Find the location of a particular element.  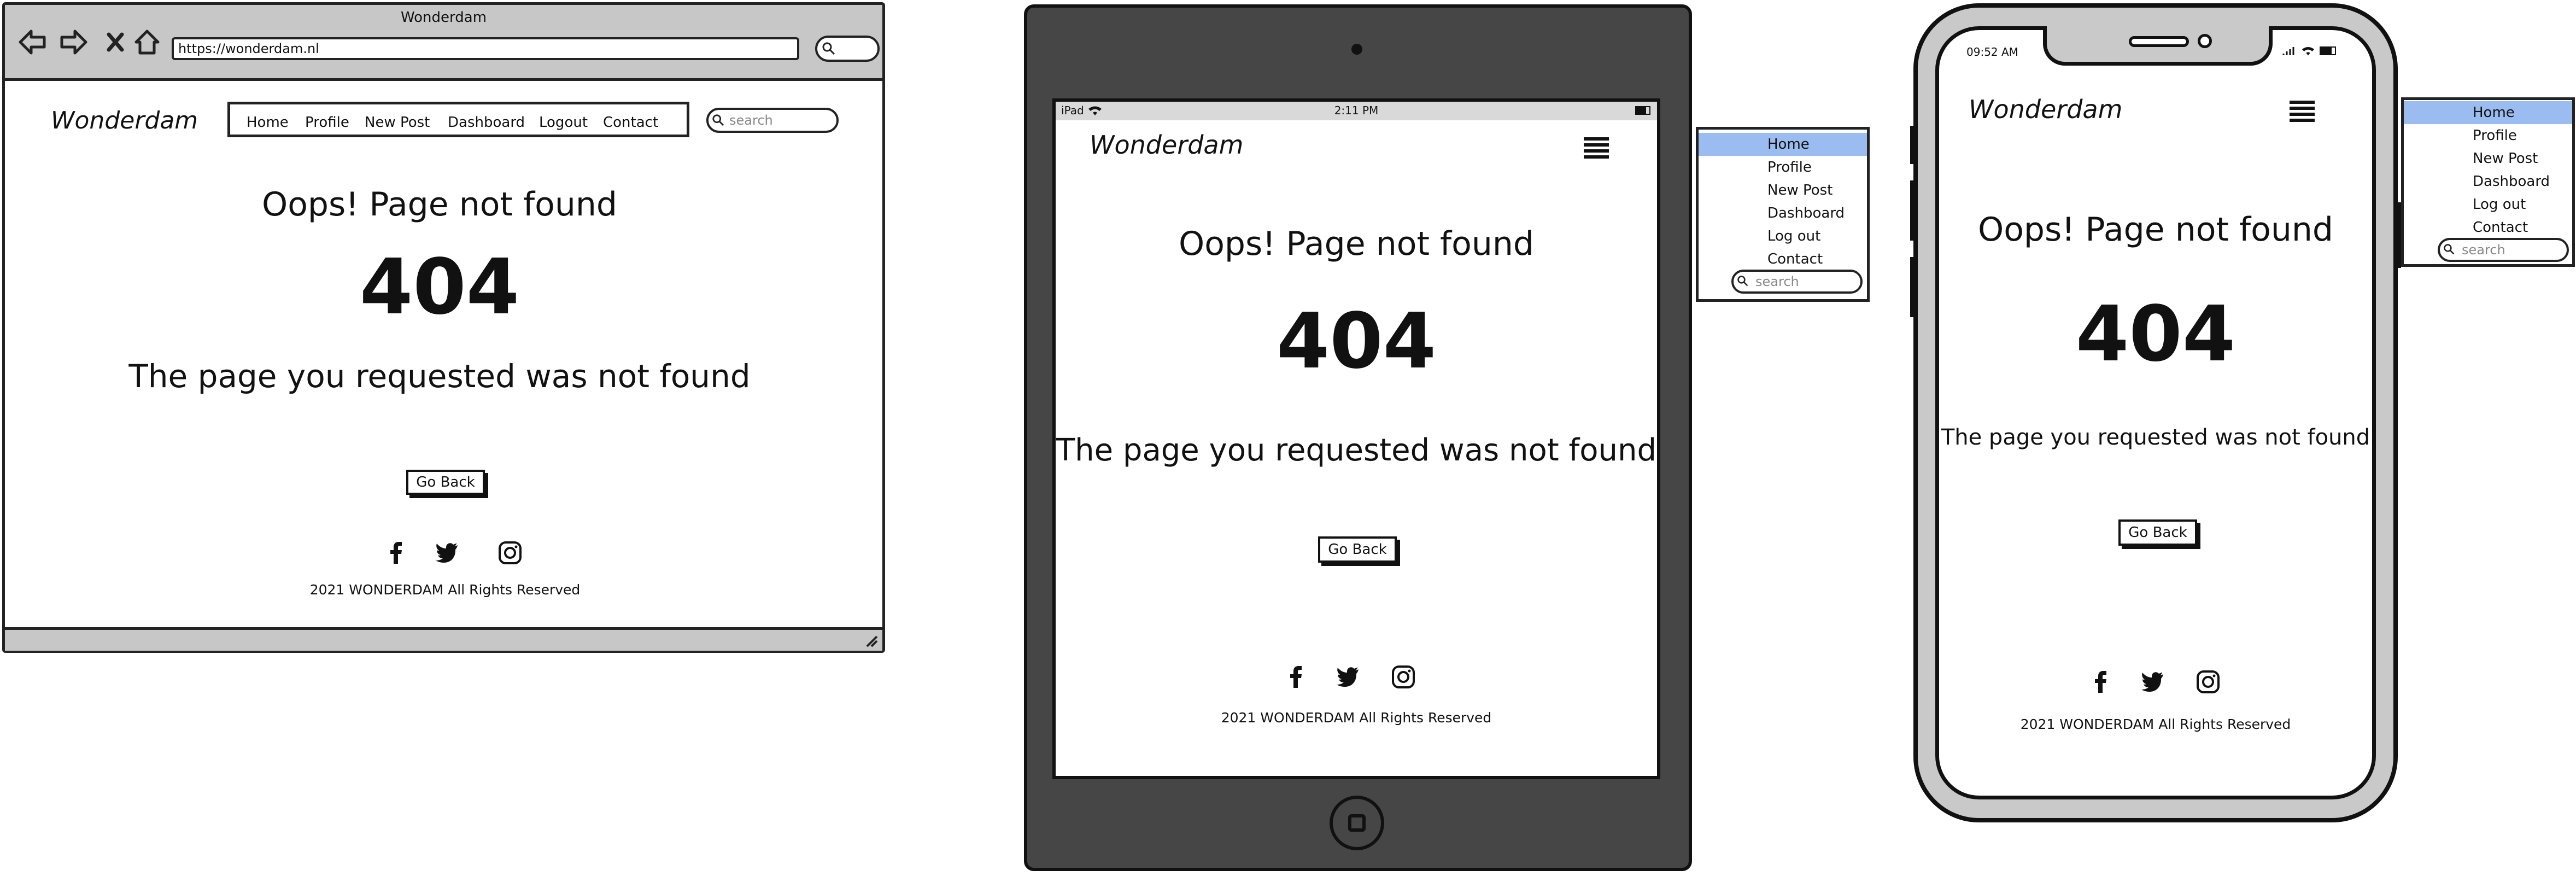

browser-toolbar: Wonderdam https://wonderdam.nl is located at coordinates (444, 43).